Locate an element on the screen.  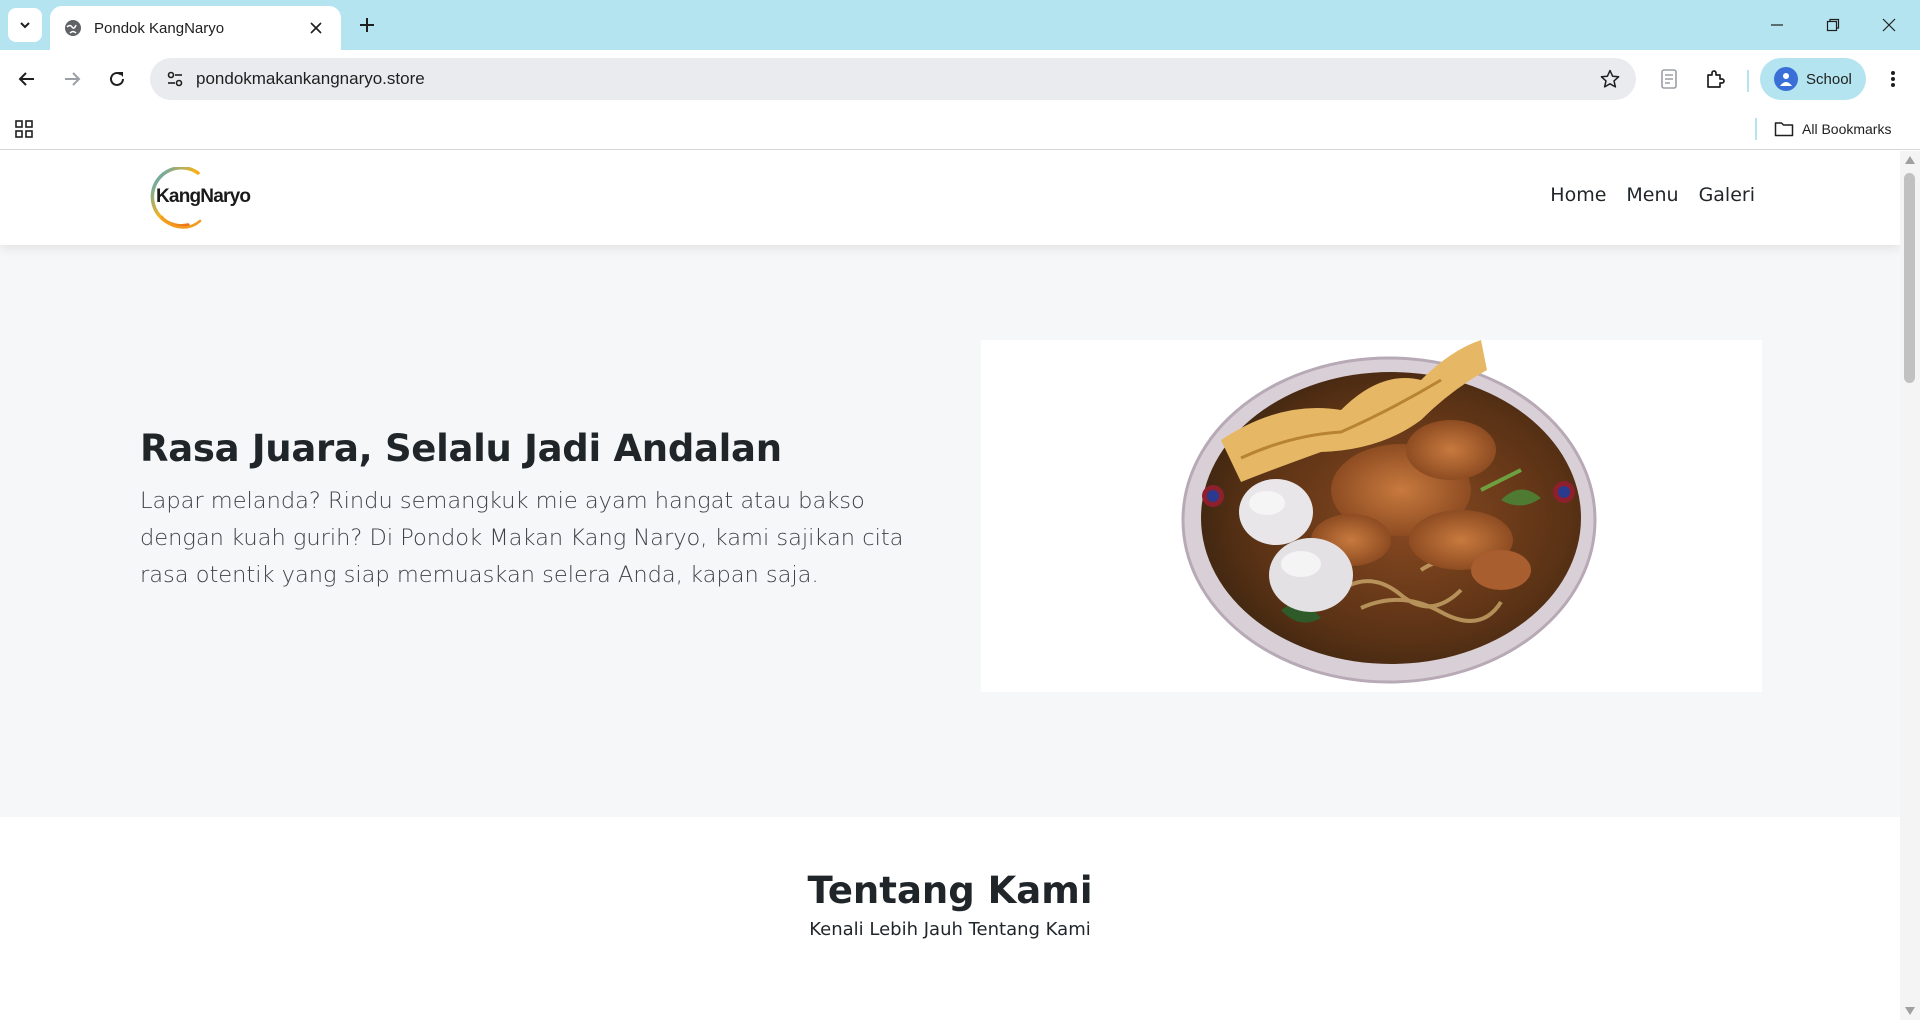
minimize-button is located at coordinates (1777, 25).